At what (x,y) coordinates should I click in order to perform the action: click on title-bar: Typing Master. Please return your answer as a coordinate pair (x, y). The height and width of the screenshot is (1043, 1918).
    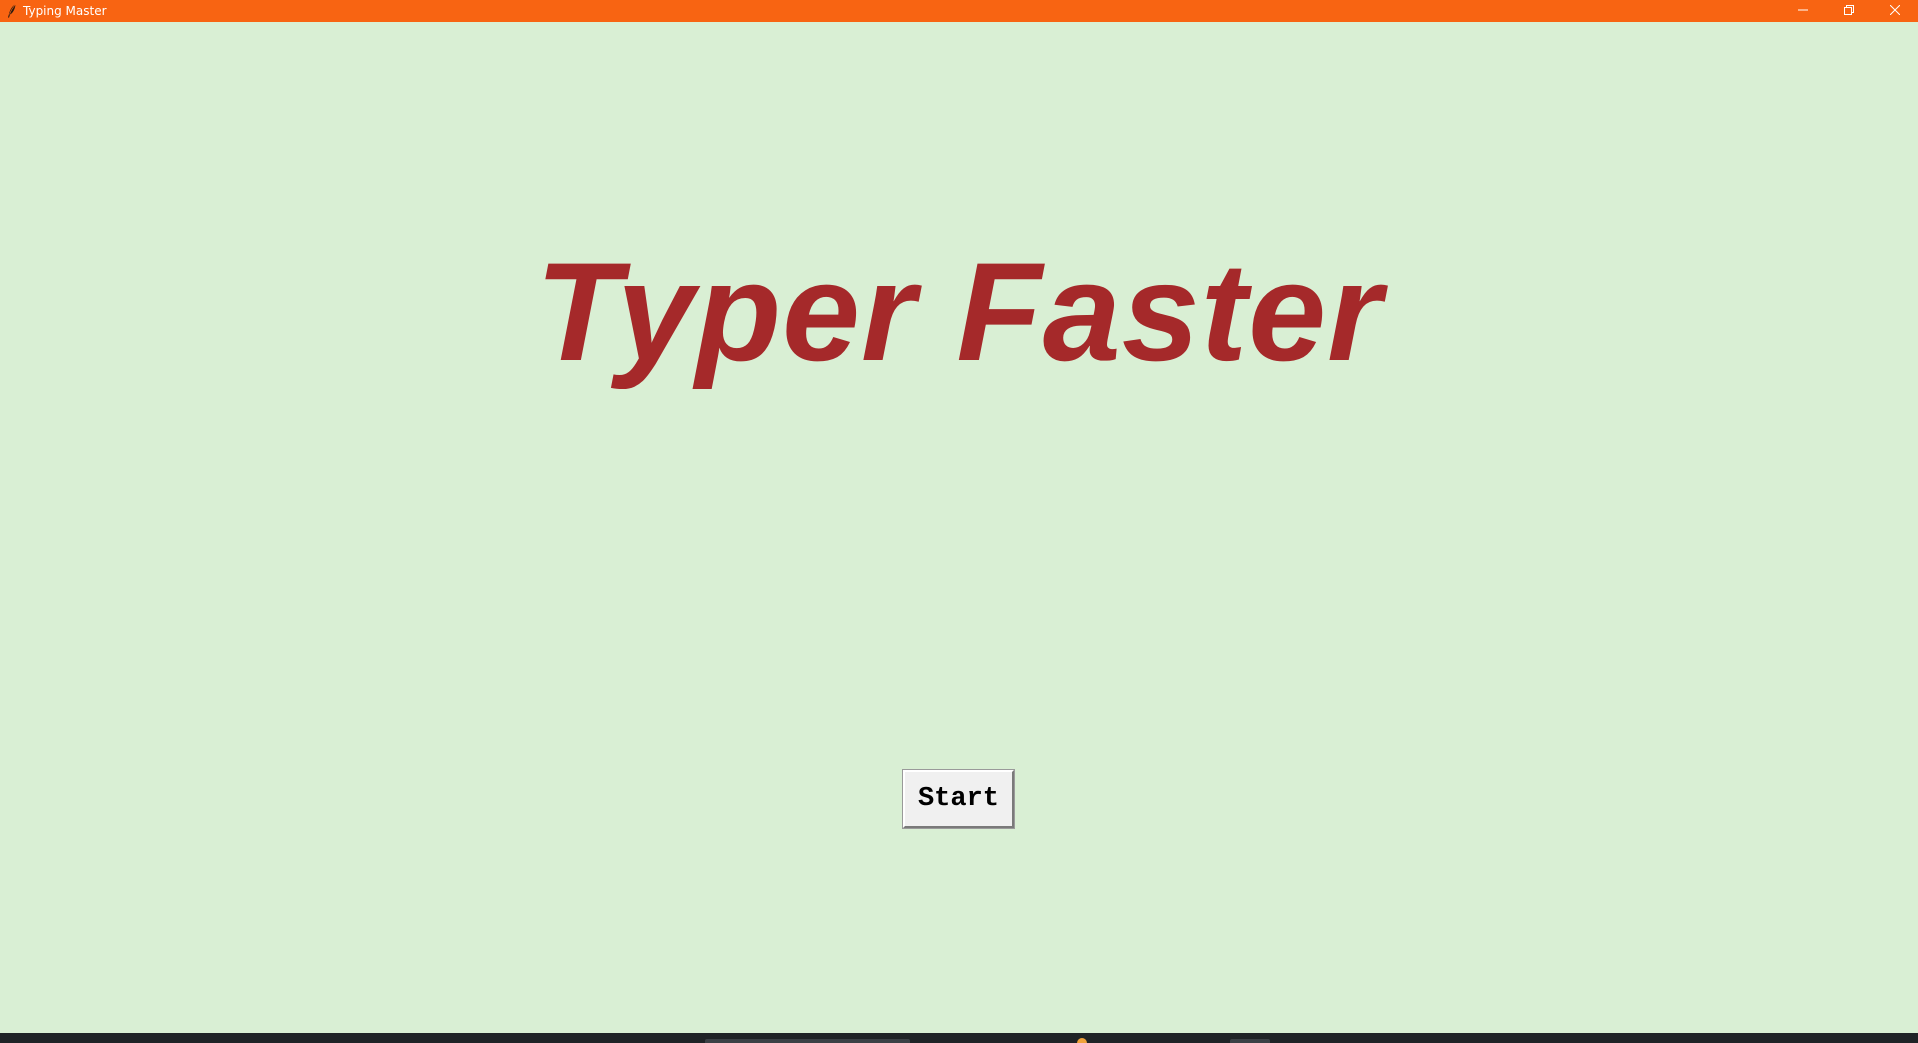
    Looking at the image, I should click on (959, 11).